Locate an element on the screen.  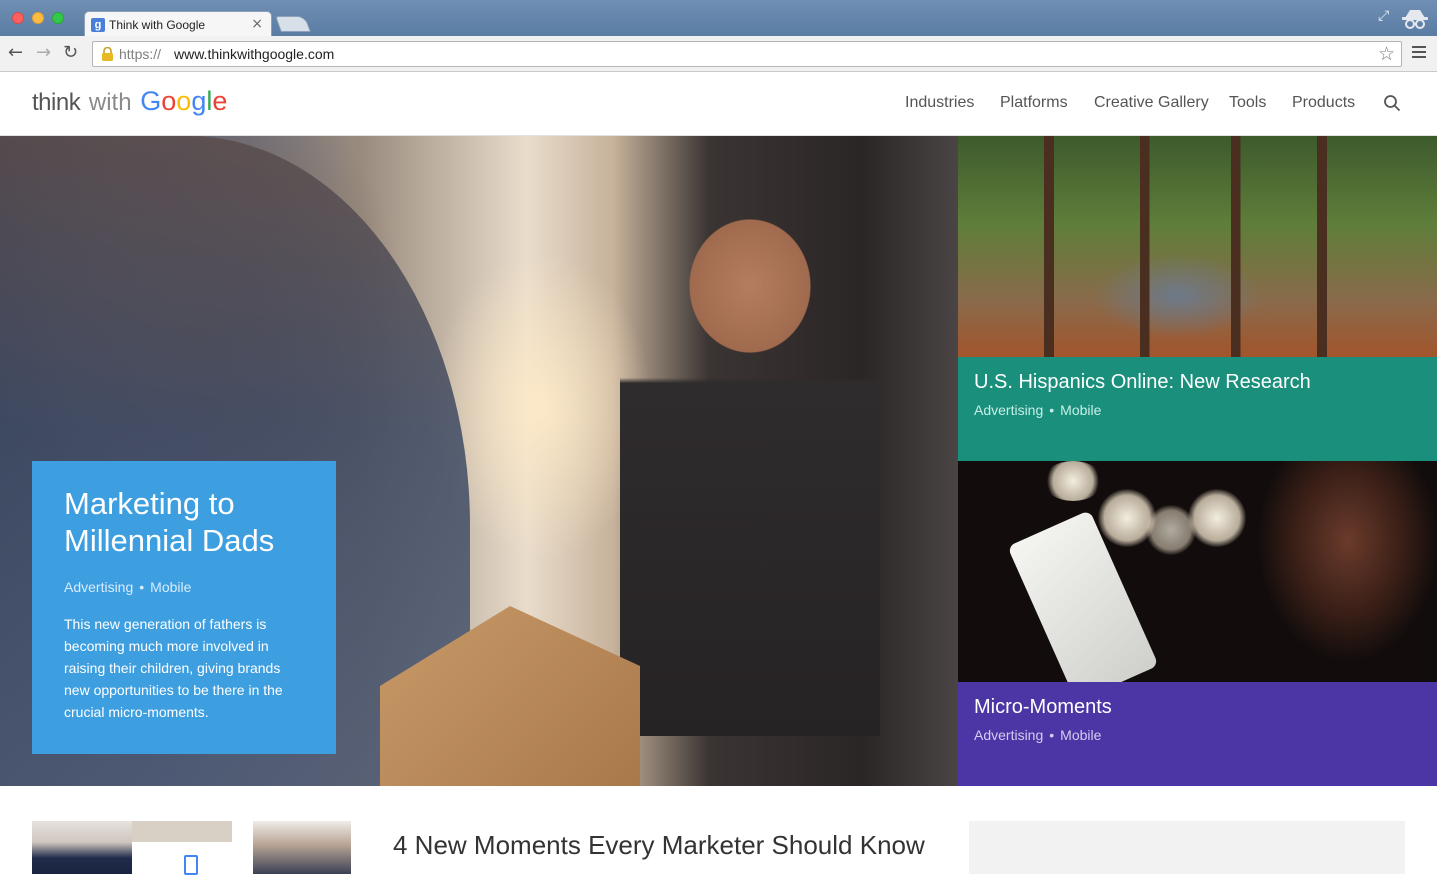
browser-titlebar: g Think with Google × ⤢ is located at coordinates (718, 18).